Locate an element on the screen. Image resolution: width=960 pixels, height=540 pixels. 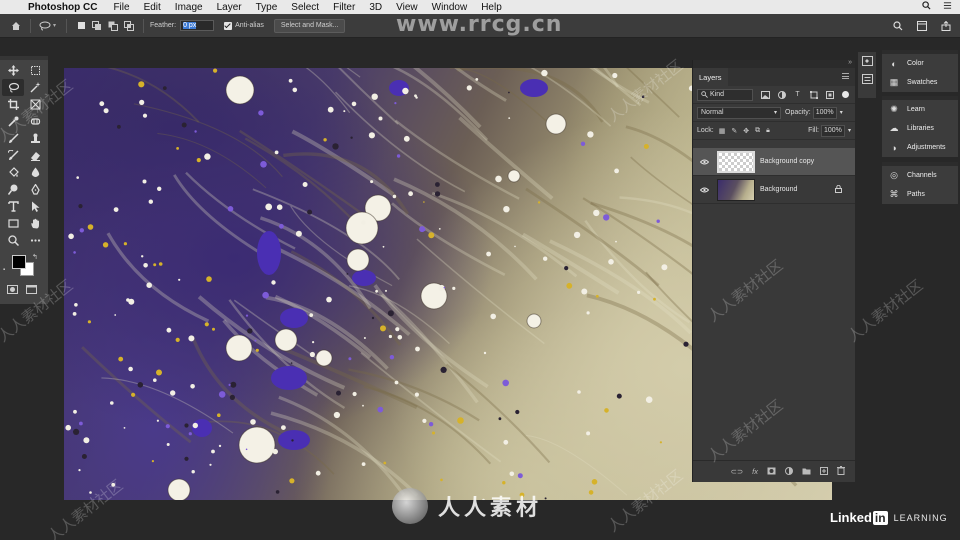
swap-colors-icon: ↰ is located at coordinates (35, 257).